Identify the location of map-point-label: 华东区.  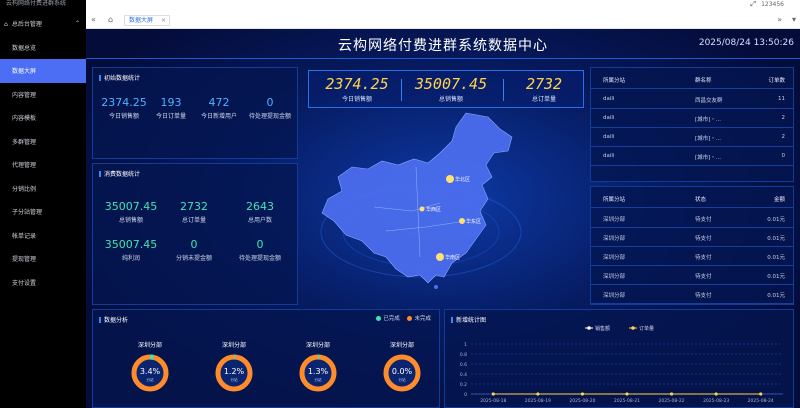
(473, 221).